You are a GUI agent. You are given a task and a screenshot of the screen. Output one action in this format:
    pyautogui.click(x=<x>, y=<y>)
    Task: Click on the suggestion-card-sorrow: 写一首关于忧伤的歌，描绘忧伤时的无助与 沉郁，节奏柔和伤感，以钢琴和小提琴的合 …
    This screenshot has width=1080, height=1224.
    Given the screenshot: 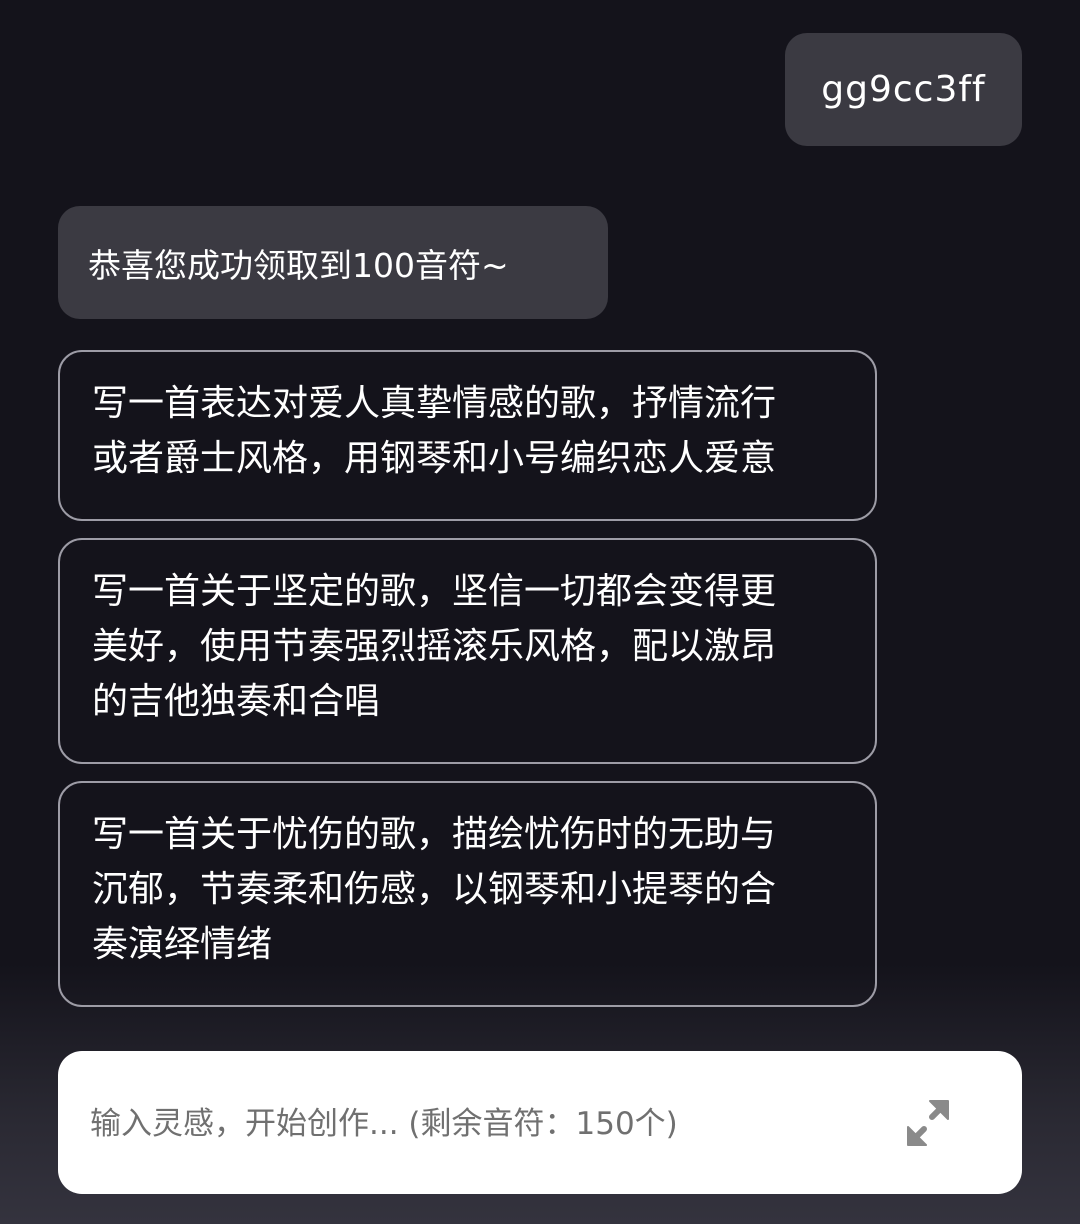 What is the action you would take?
    pyautogui.click(x=467, y=894)
    